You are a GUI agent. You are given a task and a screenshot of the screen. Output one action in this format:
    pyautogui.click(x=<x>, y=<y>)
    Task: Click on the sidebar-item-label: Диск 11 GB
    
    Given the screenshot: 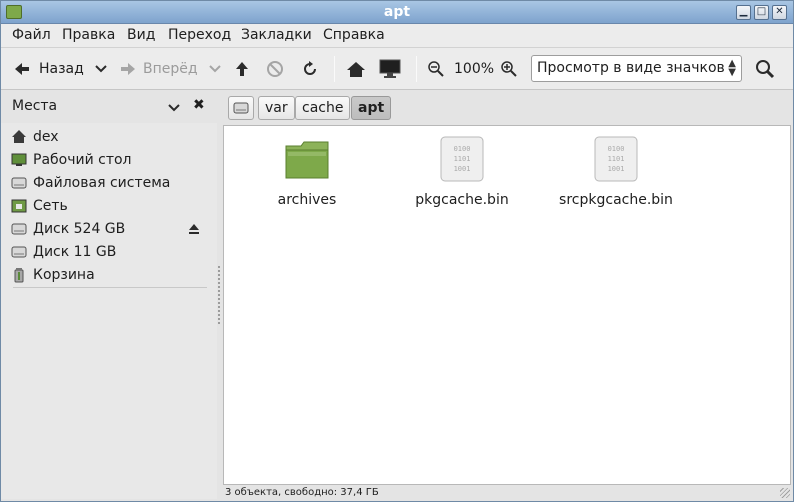 What is the action you would take?
    pyautogui.click(x=75, y=252)
    